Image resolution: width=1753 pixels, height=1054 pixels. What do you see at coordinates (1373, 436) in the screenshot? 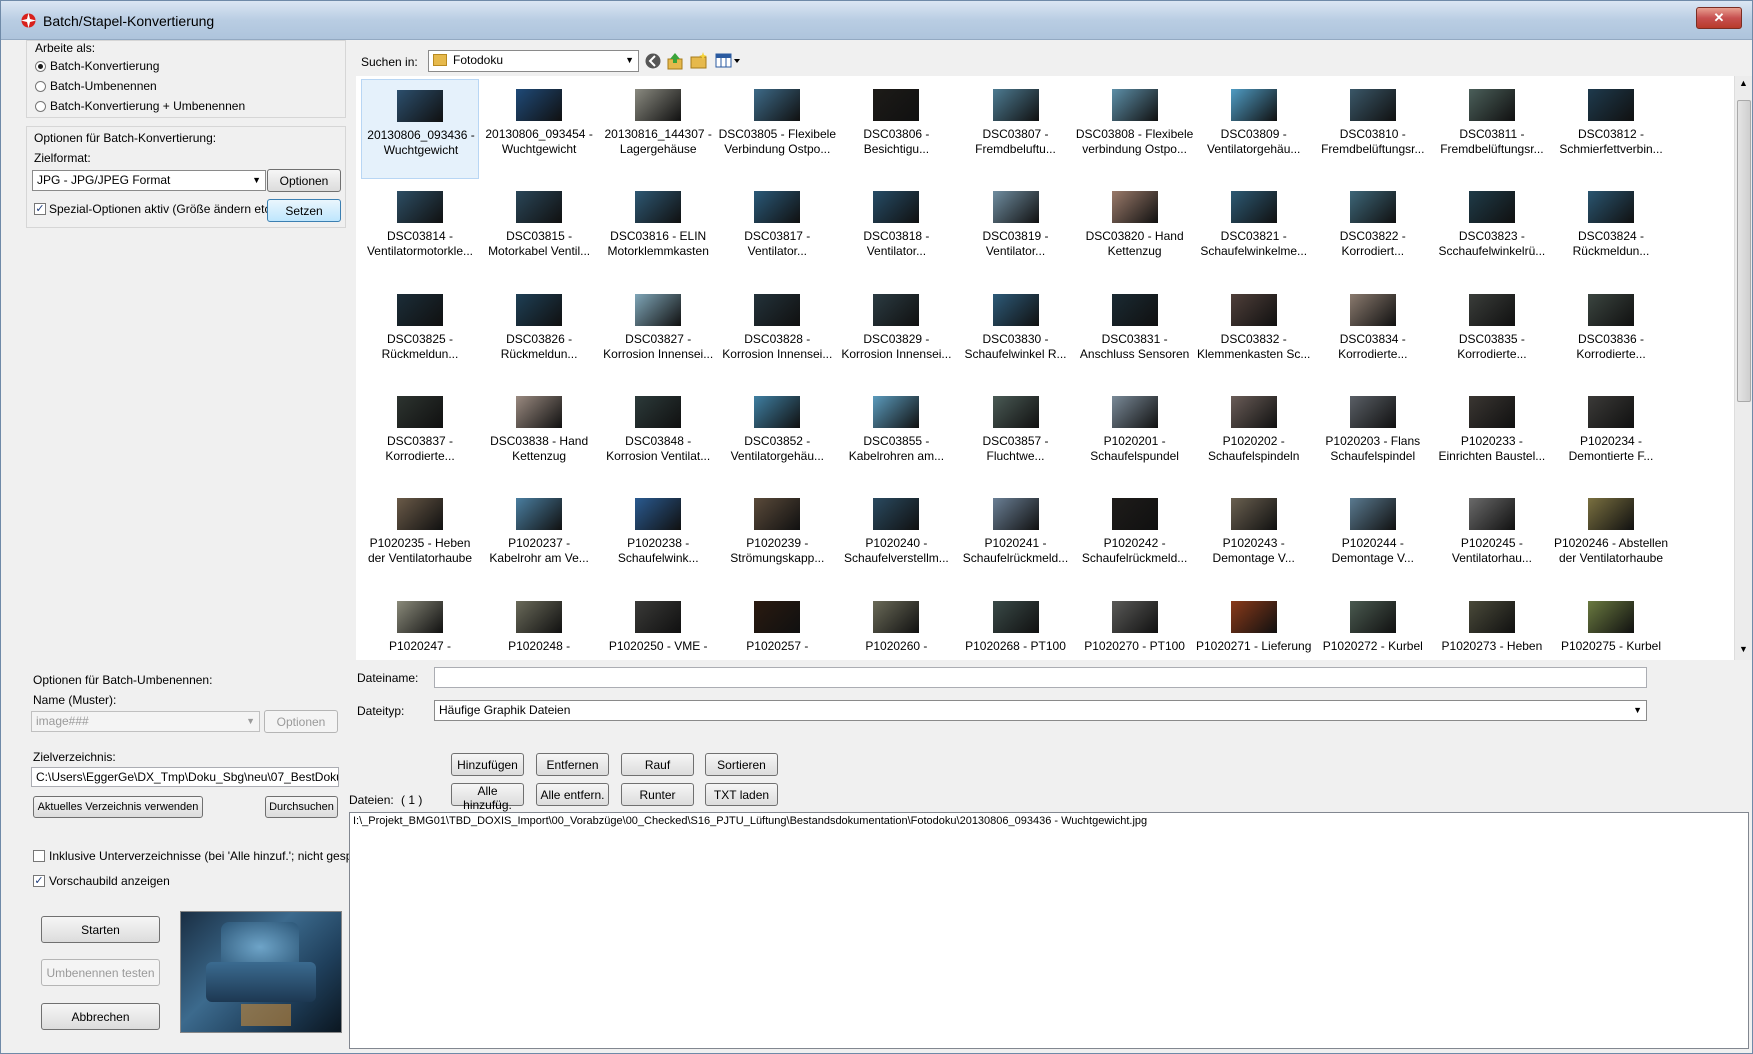
I see `thumbnail-item: P1020203 - Flans Schaufelspindel` at bounding box center [1373, 436].